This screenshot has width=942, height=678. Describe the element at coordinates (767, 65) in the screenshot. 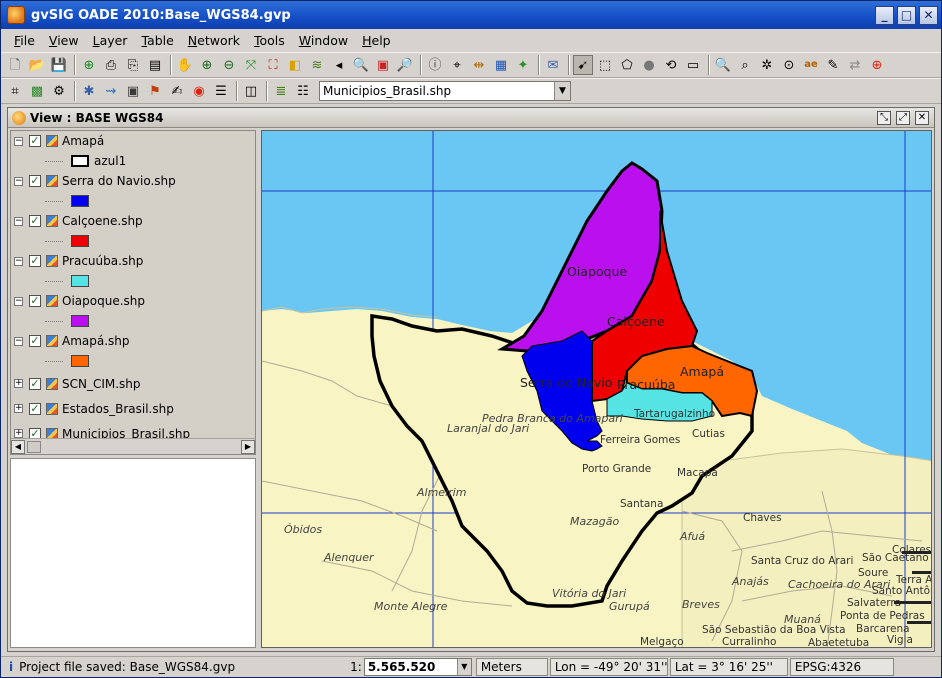

I see `snap-icon: ✲` at that location.